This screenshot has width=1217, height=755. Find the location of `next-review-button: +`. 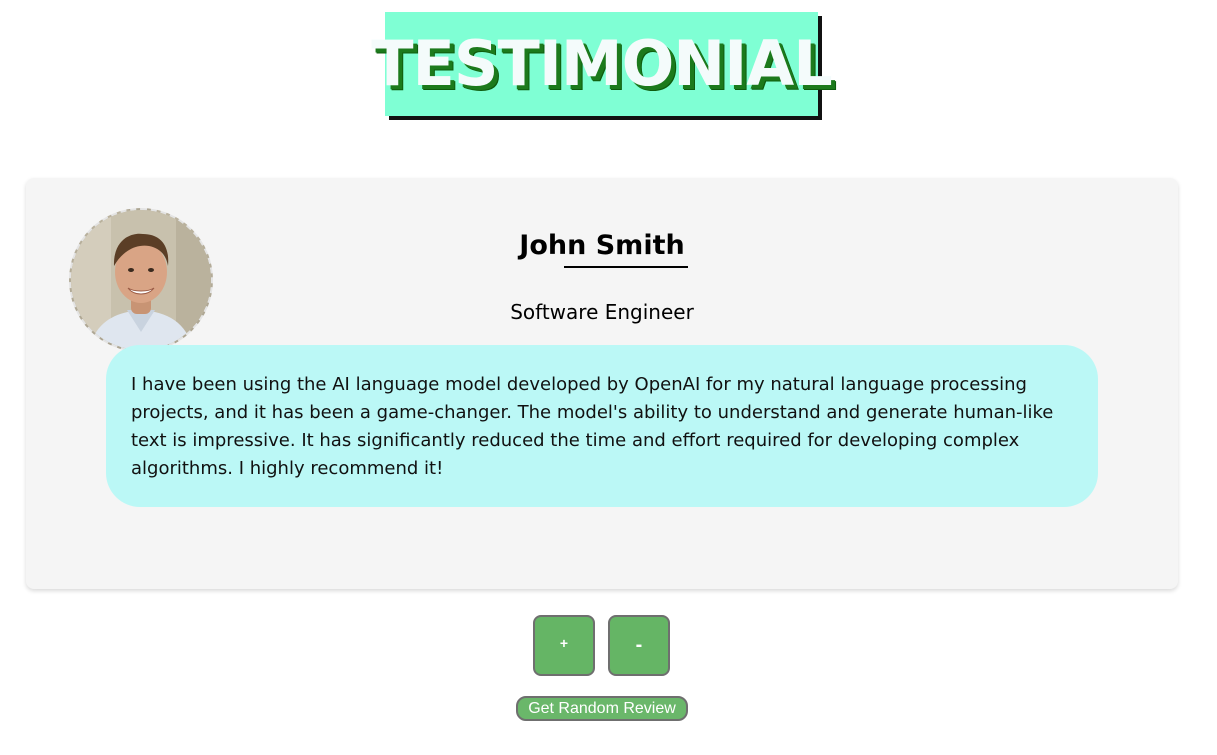

next-review-button: + is located at coordinates (564, 645).